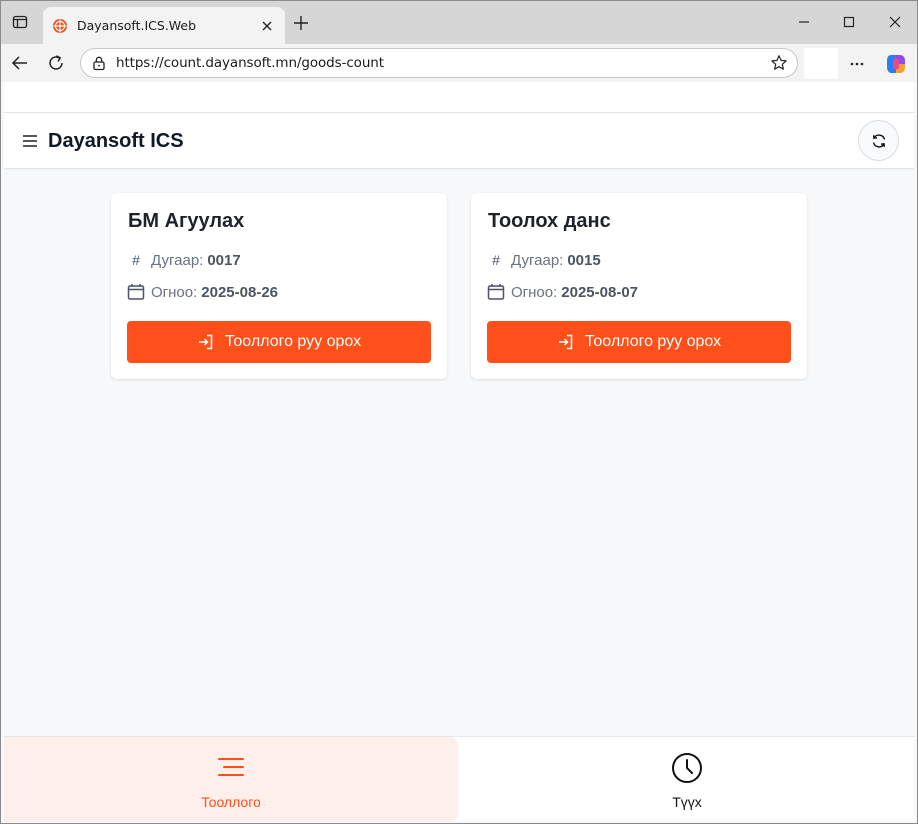  Describe the element at coordinates (99, 63) in the screenshot. I see `lock-icon` at that location.